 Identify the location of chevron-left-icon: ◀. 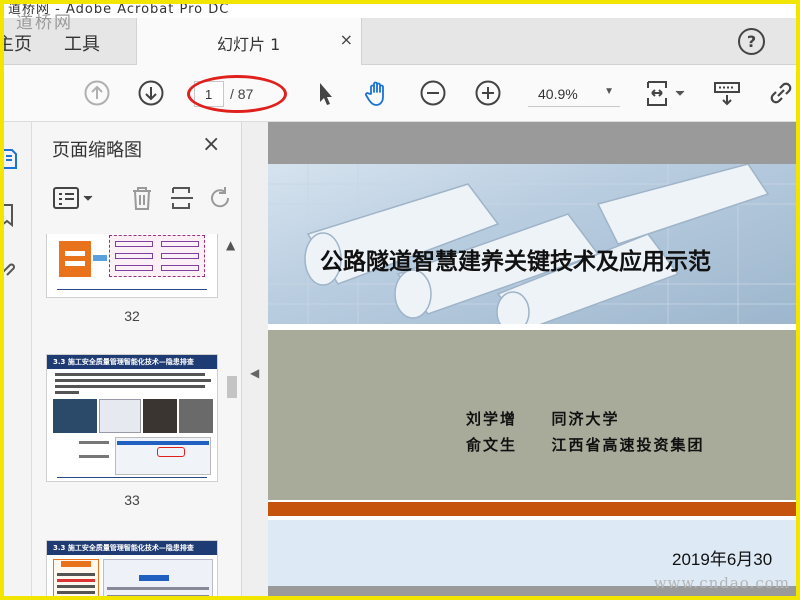
(254, 373).